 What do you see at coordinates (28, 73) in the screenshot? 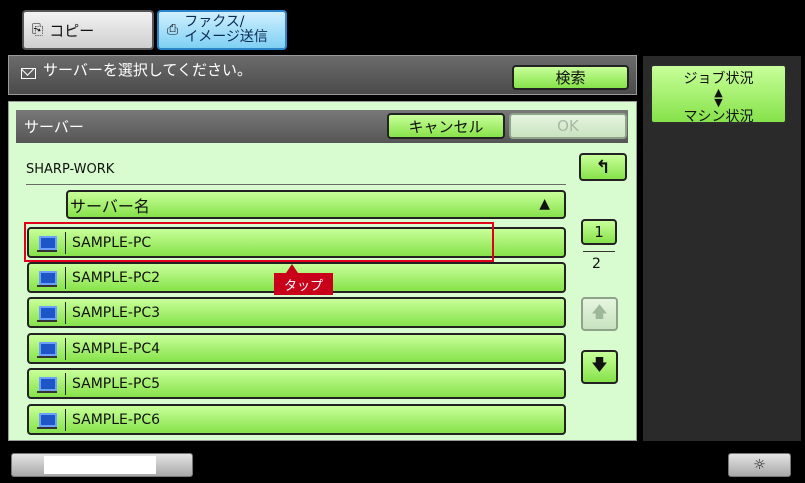
I see `mail-icon` at bounding box center [28, 73].